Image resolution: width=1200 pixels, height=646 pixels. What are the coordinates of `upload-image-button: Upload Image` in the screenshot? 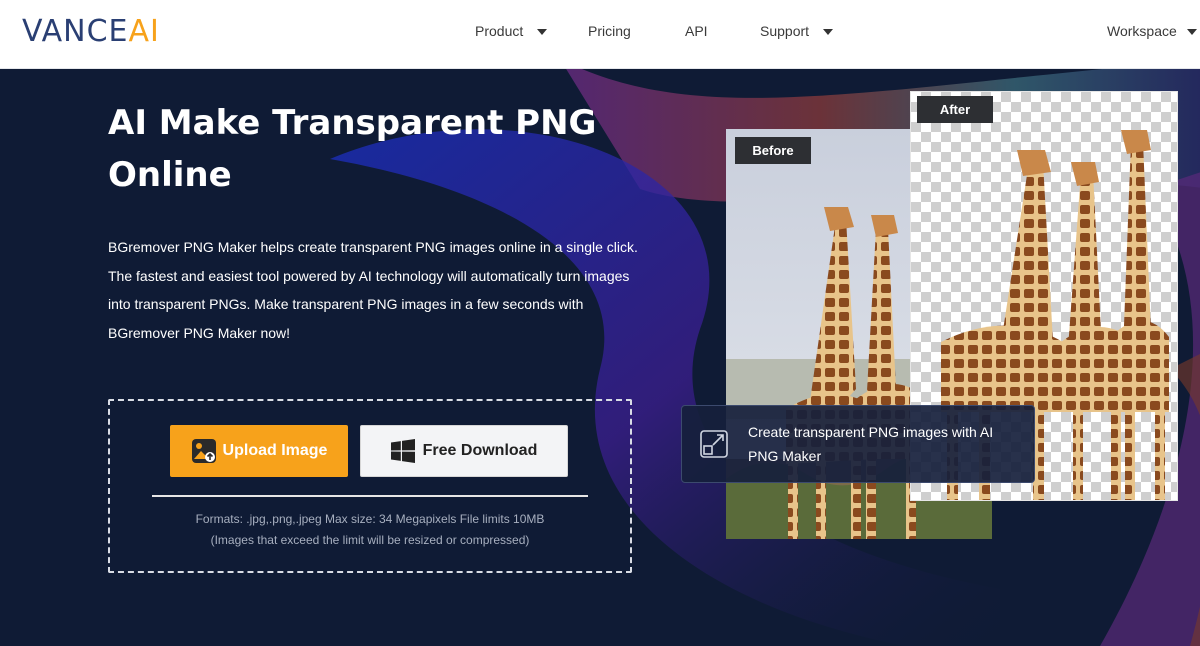 It's located at (259, 451).